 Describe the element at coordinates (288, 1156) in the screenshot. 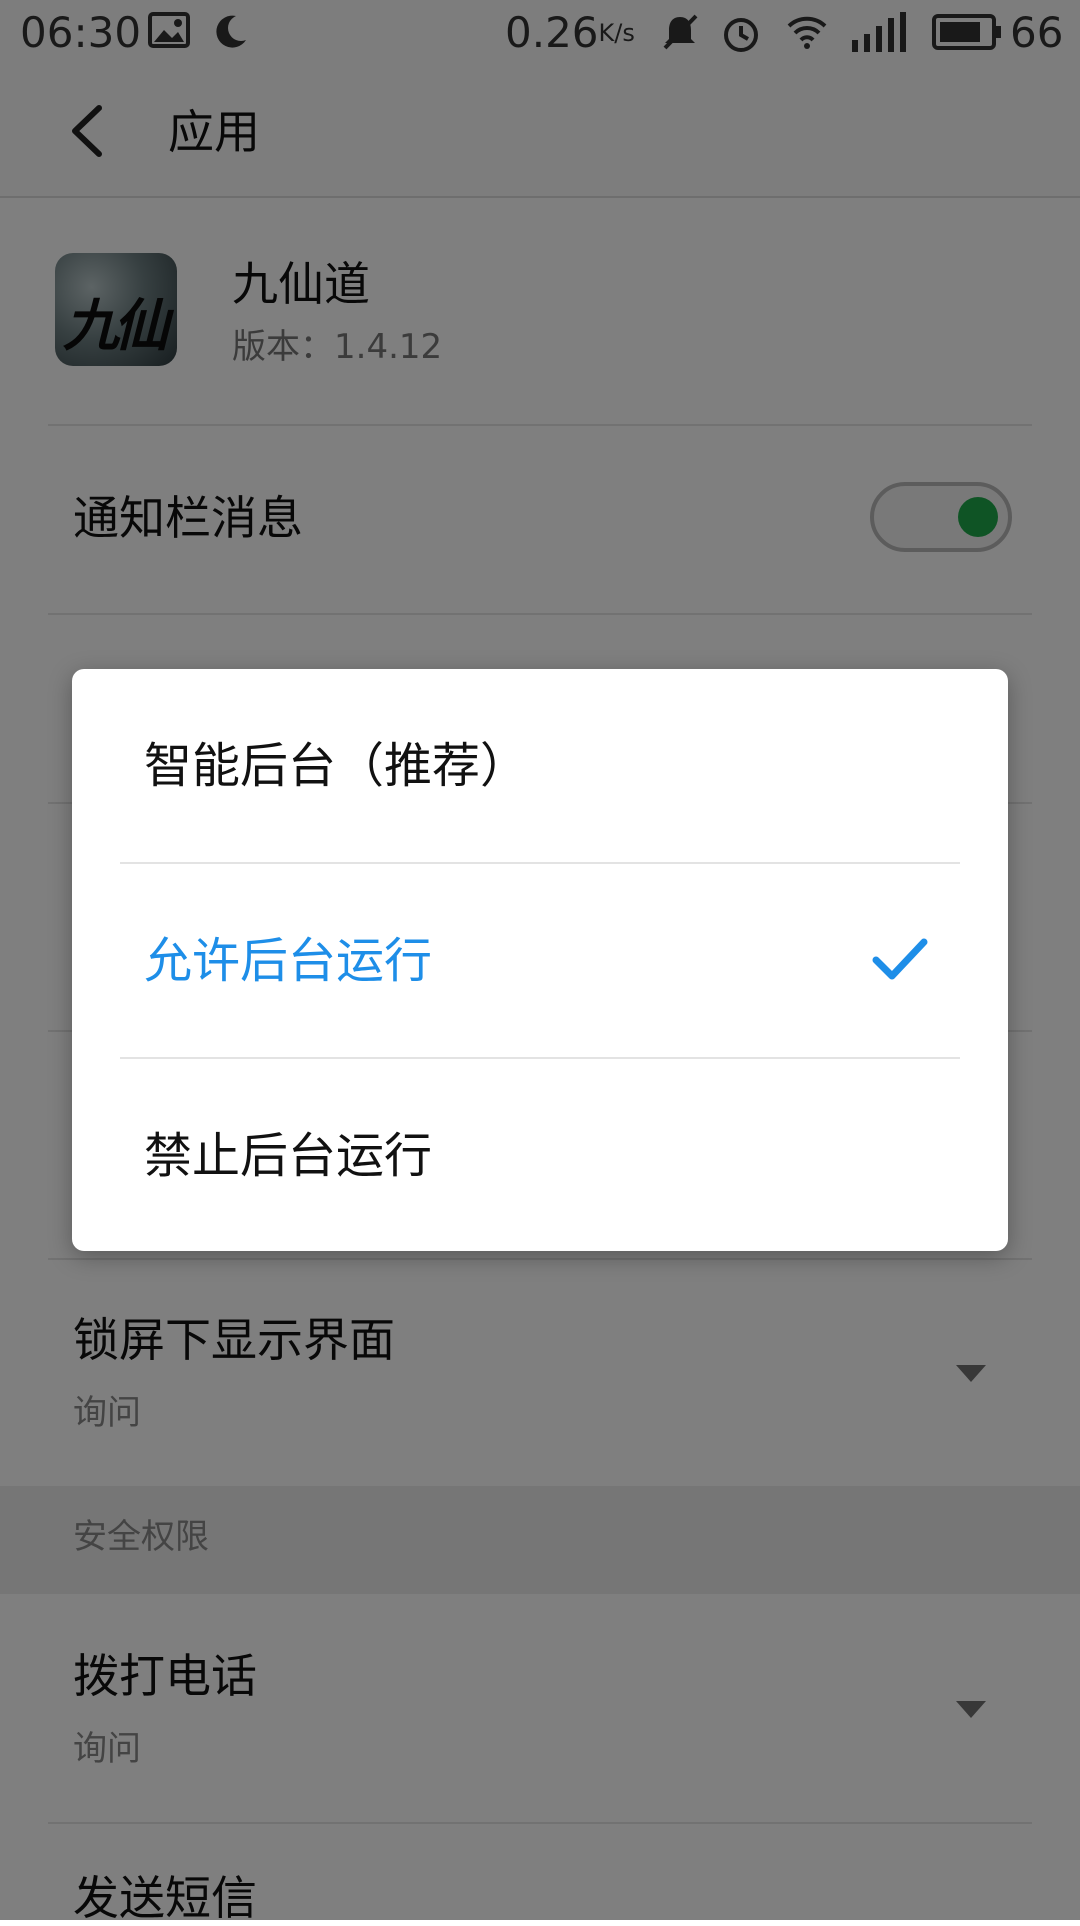

I see `option-label: 禁止后台运行` at that location.